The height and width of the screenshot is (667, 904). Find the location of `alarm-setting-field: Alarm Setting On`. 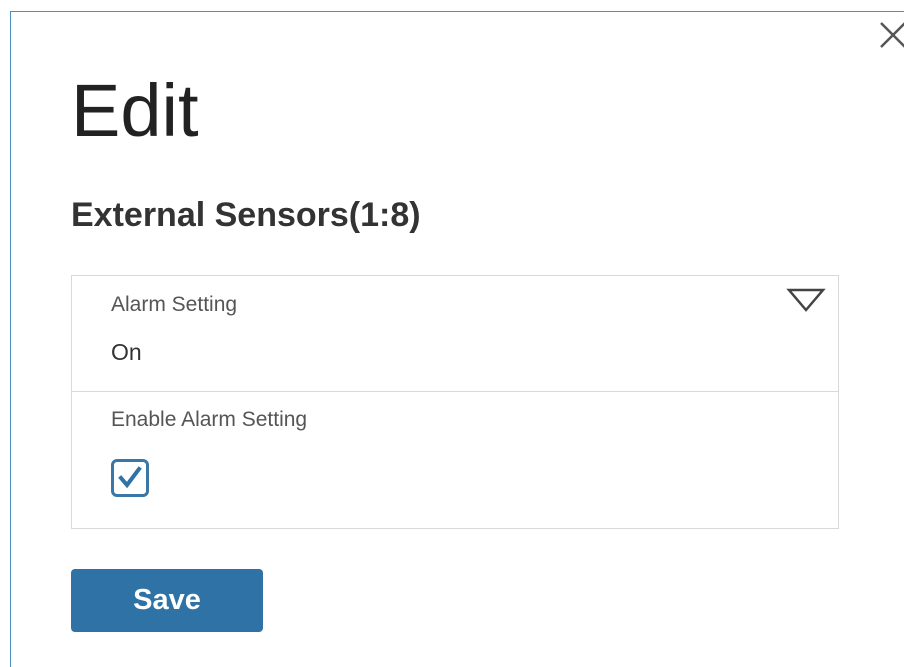

alarm-setting-field: Alarm Setting On is located at coordinates (455, 334).